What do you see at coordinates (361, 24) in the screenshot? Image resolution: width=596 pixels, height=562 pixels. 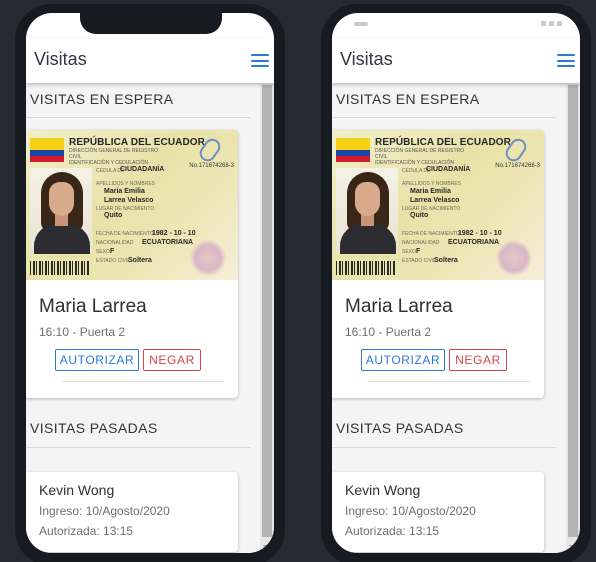 I see `status-bar-pill` at bounding box center [361, 24].